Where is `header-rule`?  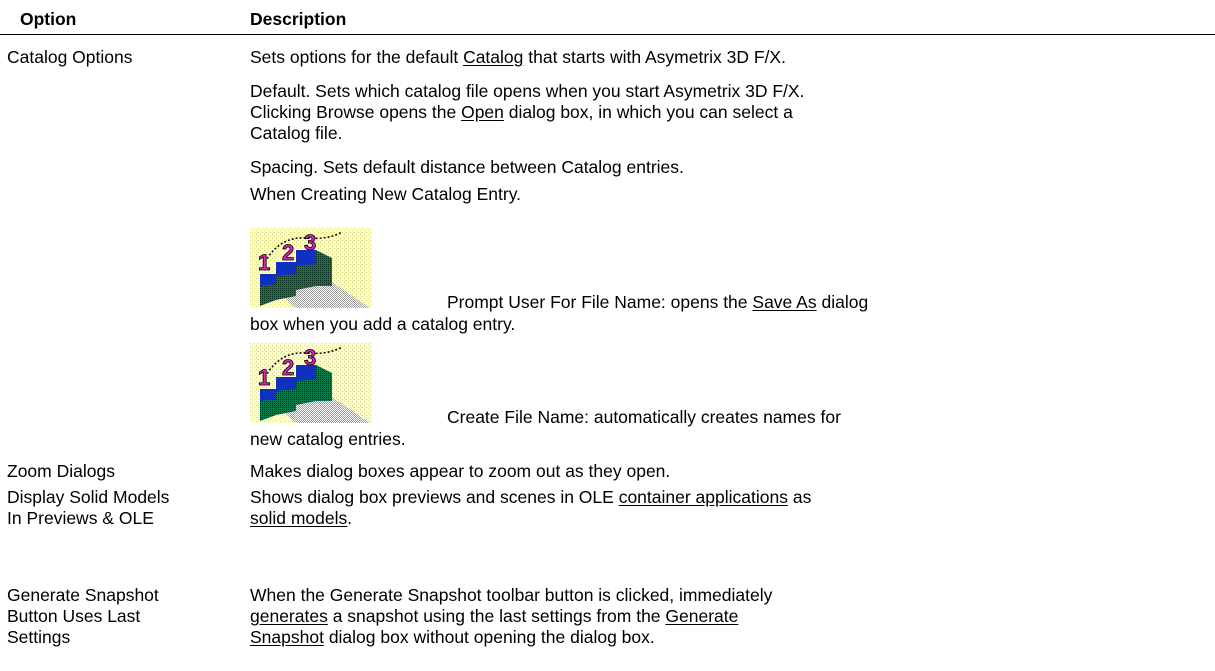
header-rule is located at coordinates (607, 34).